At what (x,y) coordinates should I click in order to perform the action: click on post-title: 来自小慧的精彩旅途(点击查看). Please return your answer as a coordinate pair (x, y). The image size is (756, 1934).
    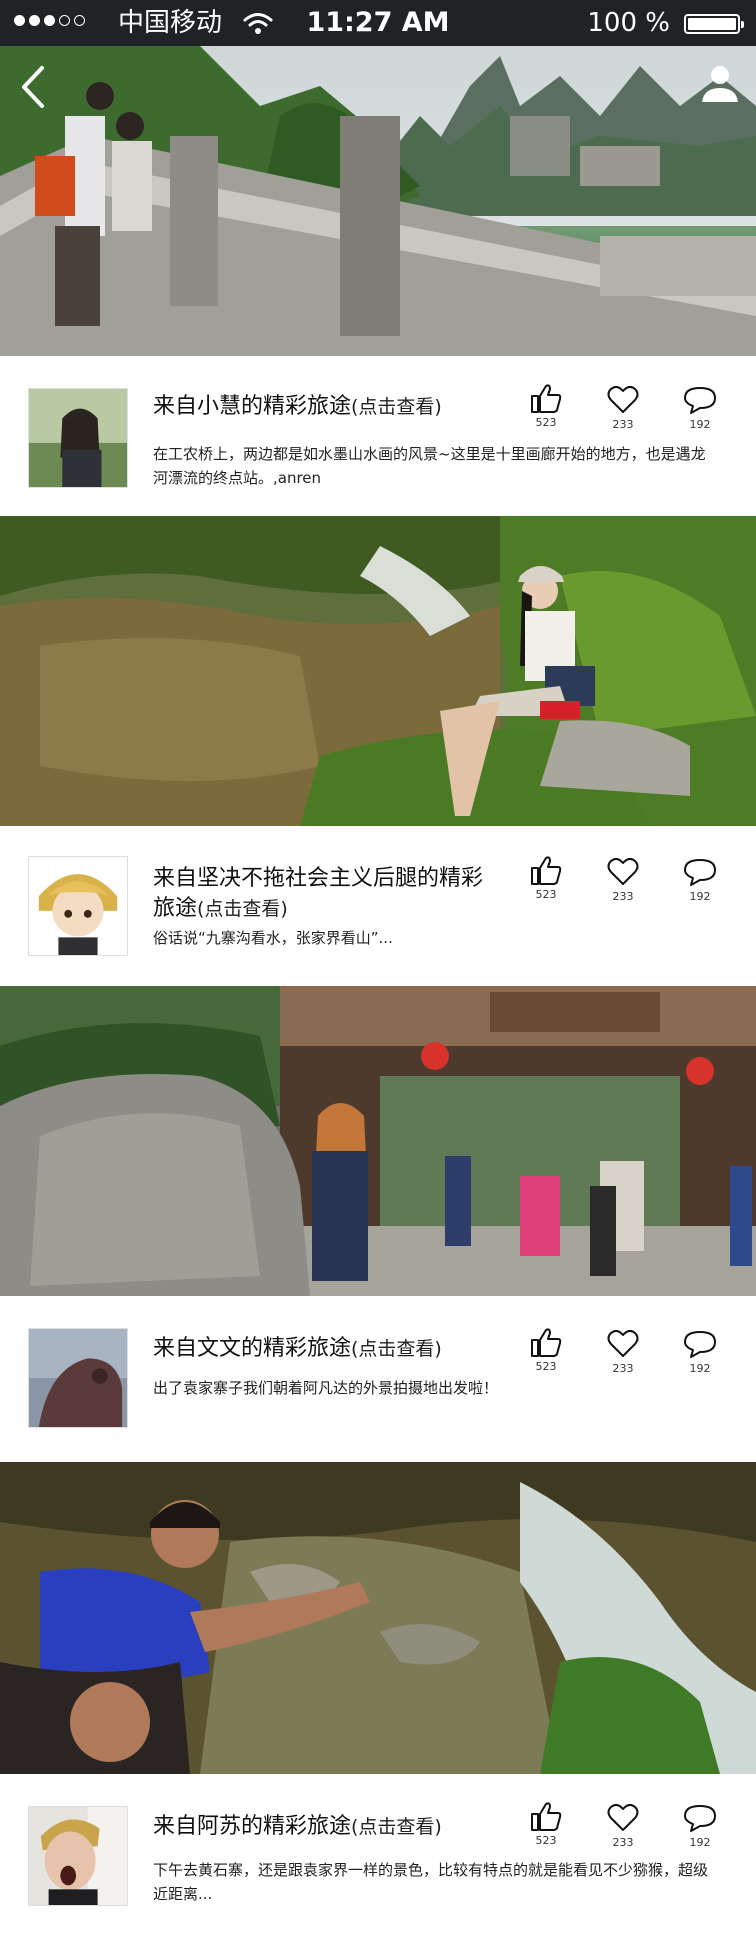
    Looking at the image, I should click on (318, 407).